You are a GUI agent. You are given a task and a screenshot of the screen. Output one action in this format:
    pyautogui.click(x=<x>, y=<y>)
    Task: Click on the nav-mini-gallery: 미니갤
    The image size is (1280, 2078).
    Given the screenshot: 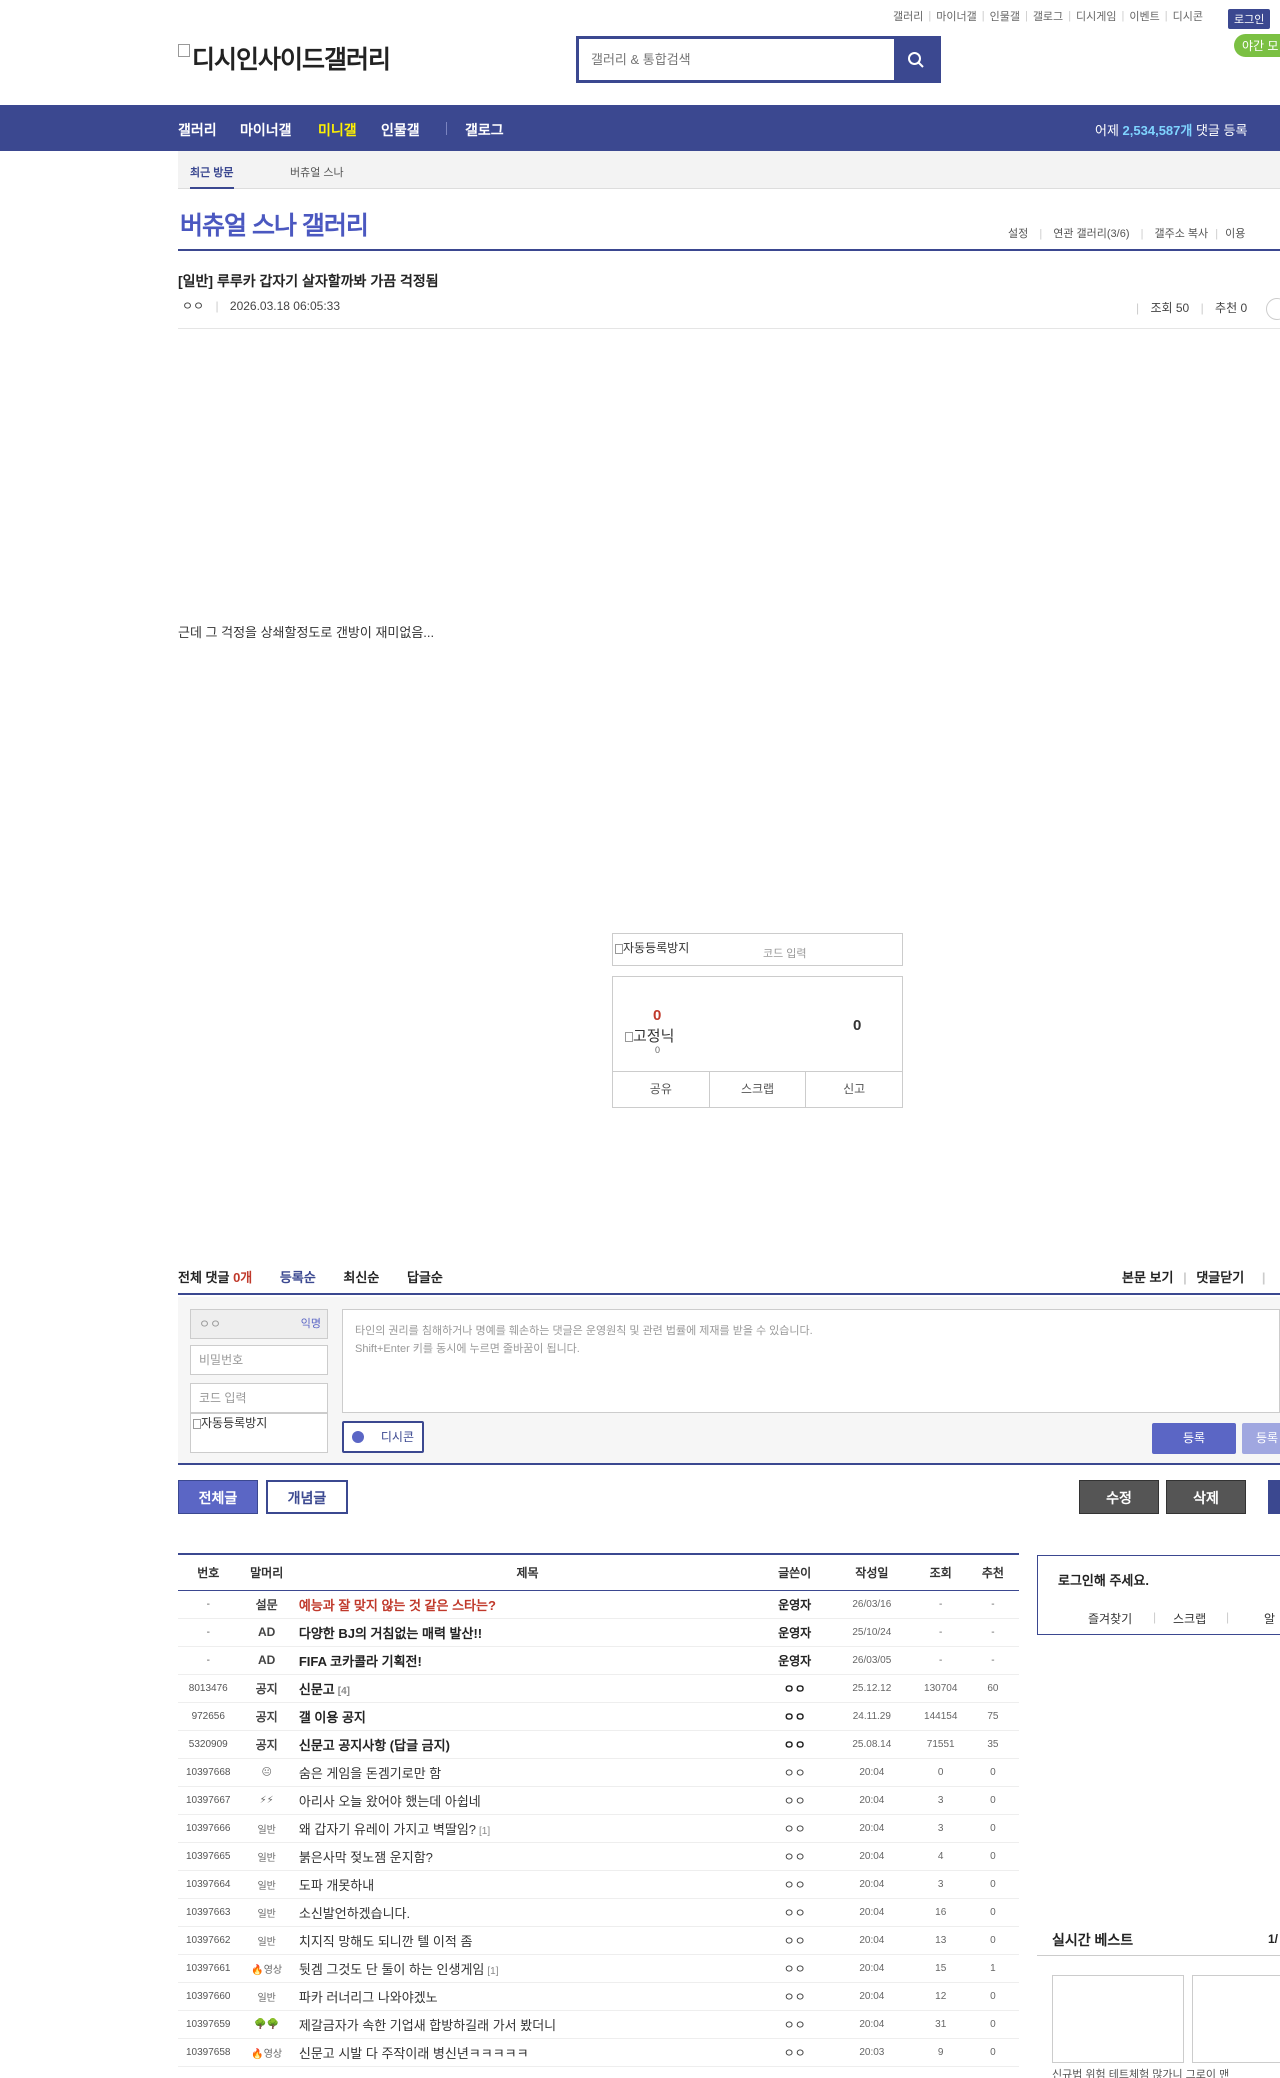 What is the action you would take?
    pyautogui.click(x=337, y=130)
    